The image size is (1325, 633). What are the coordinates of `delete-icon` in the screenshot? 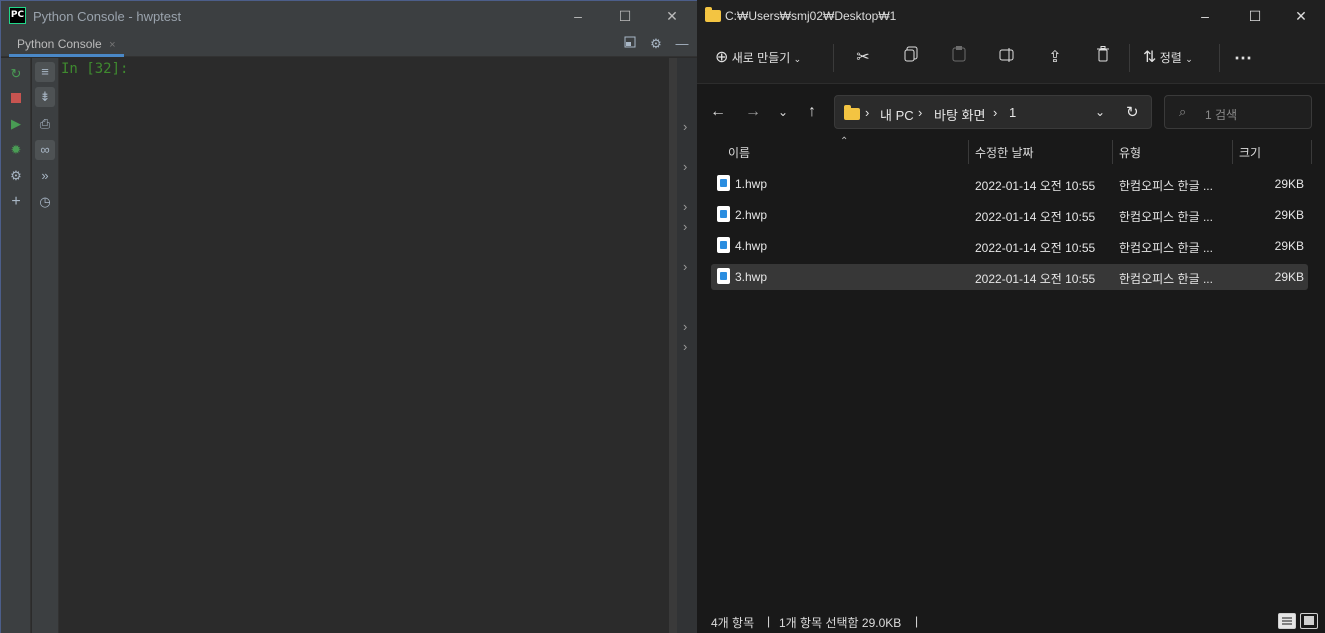 It's located at (1103, 58).